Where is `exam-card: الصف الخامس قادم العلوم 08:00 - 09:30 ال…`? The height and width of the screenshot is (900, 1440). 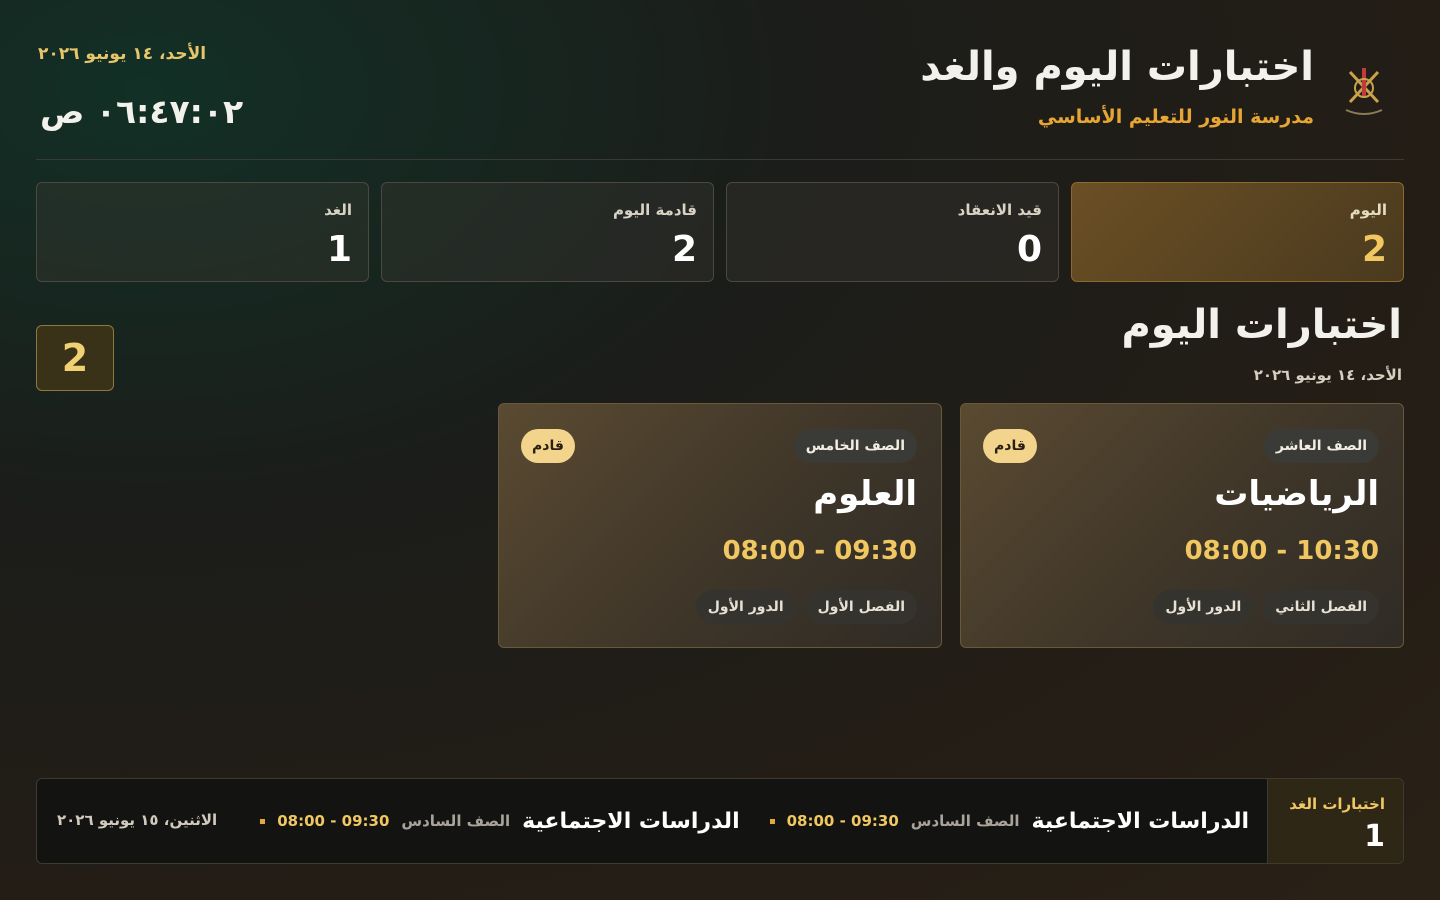
exam-card: الصف الخامس قادم العلوم 08:00 - 09:30 ال… is located at coordinates (720, 525).